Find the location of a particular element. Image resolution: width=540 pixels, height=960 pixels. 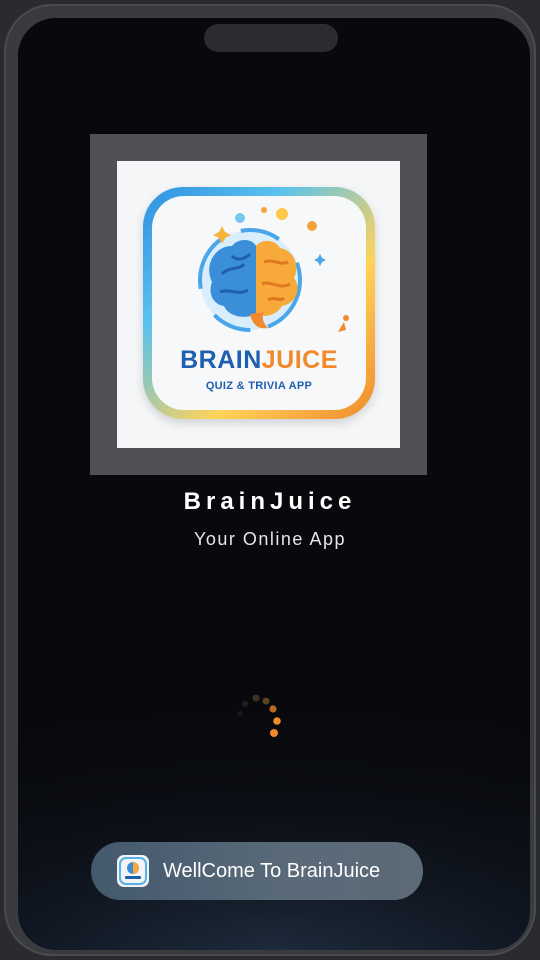

welcome-toast: WellCome To BrainJuice is located at coordinates (257, 871).